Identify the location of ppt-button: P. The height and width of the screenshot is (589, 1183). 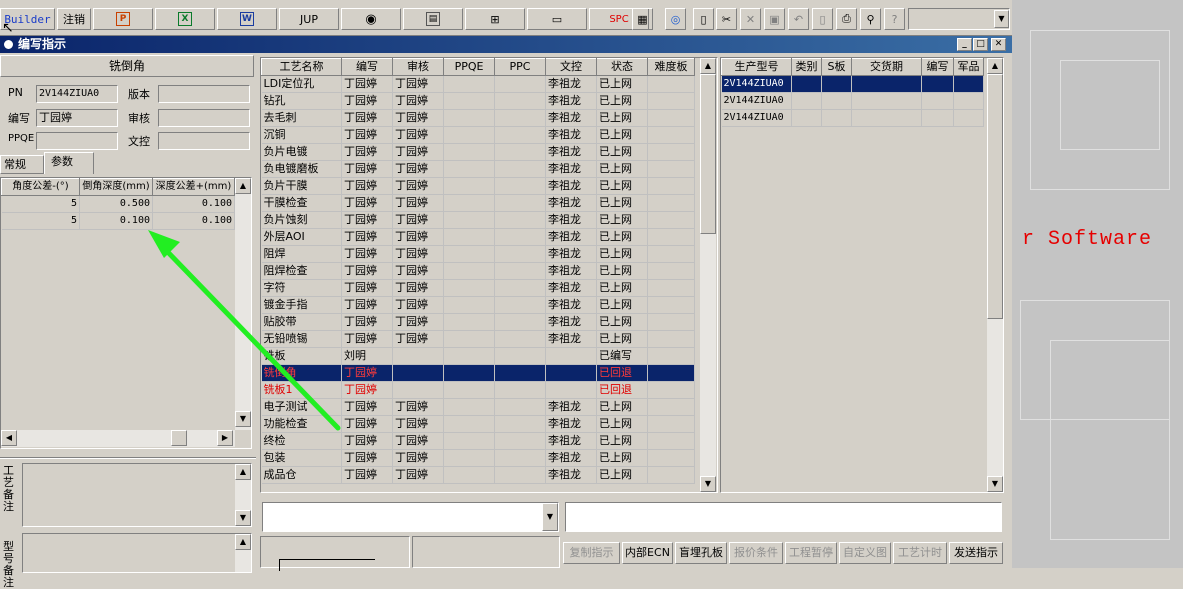
(123, 19).